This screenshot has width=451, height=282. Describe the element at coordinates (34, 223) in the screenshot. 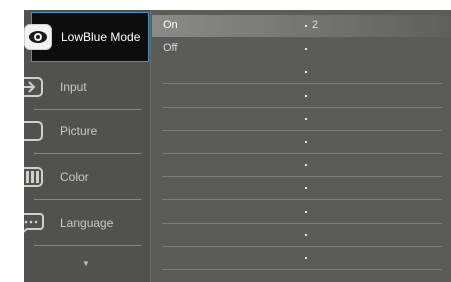

I see `speech-bubble-icon` at that location.